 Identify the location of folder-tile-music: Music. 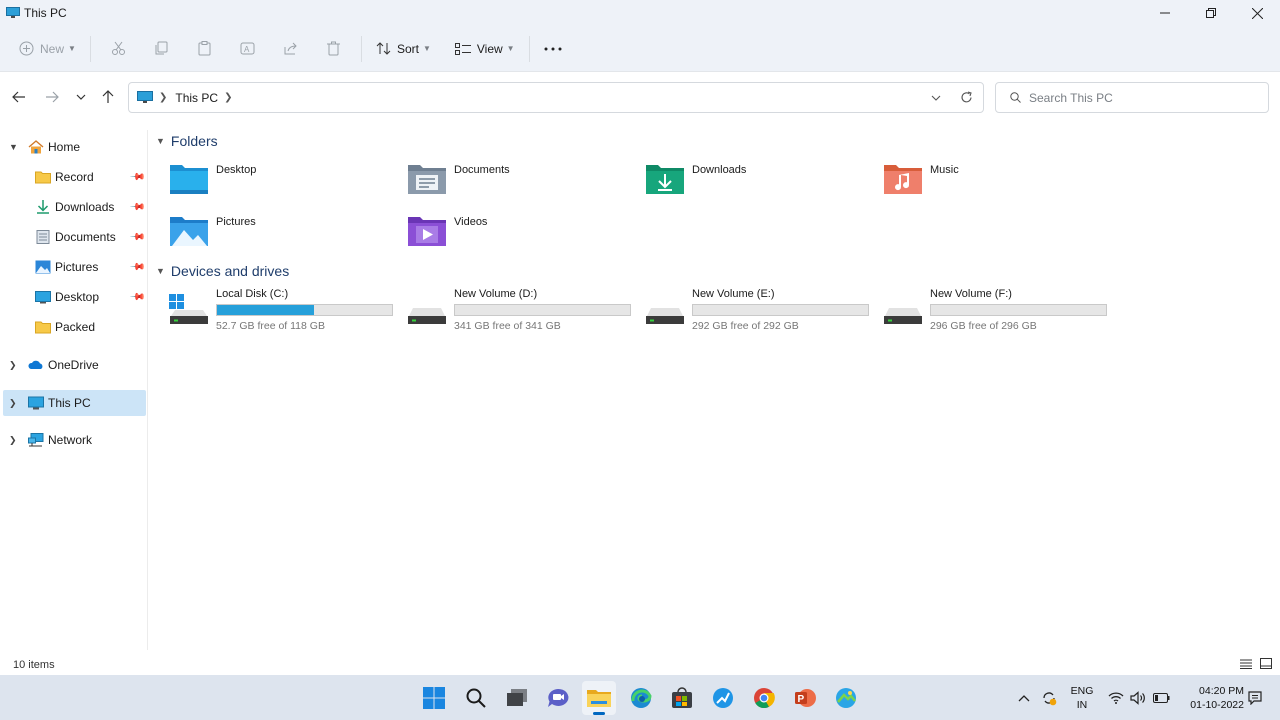
(998, 182).